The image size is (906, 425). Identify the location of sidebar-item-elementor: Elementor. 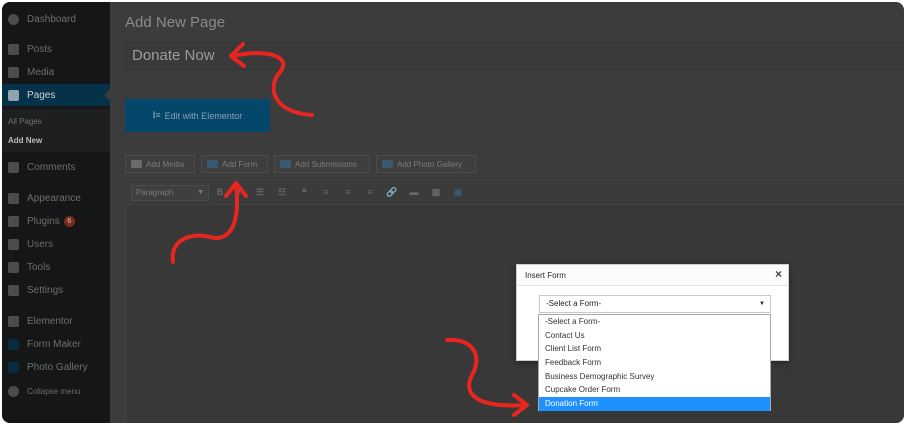
(56, 321).